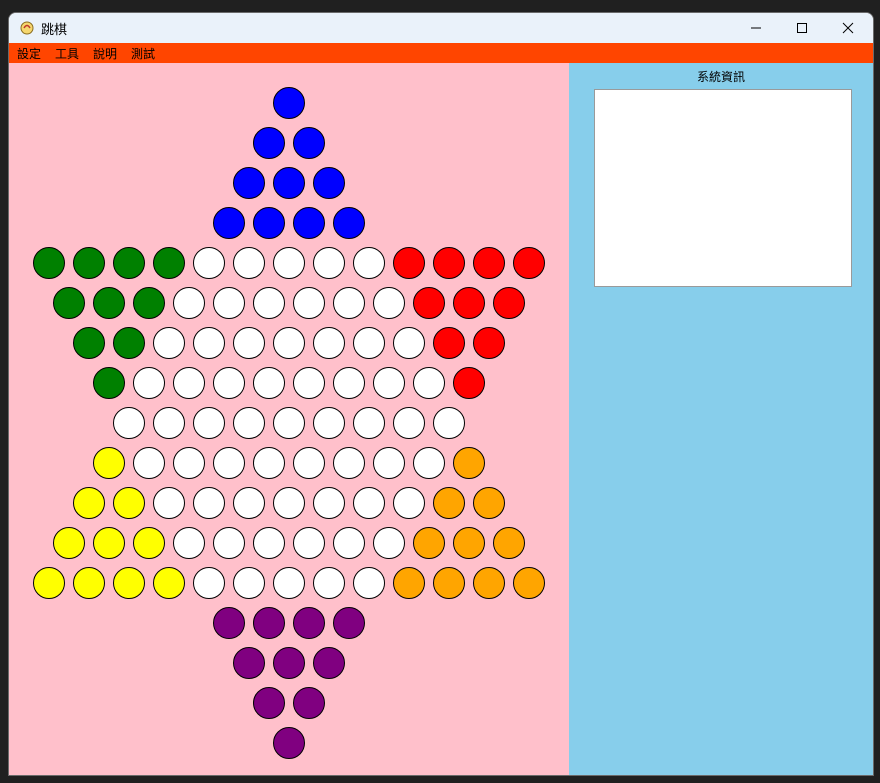  Describe the element at coordinates (67, 53) in the screenshot. I see `menu-tools: 工具` at that location.